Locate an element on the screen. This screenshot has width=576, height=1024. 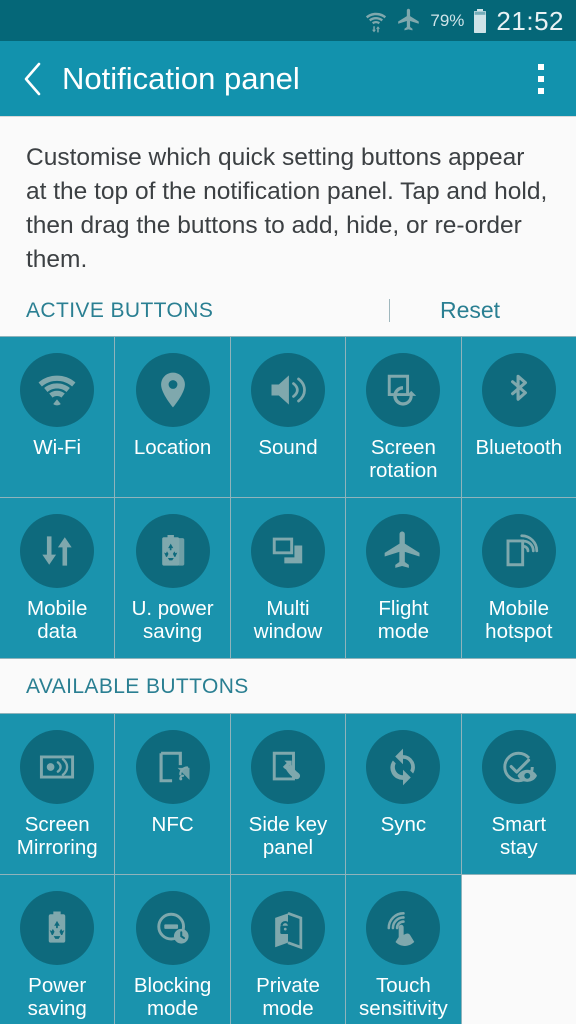
quick-setting-tile-ultra-power-saving: U. power saving is located at coordinates (172, 578).